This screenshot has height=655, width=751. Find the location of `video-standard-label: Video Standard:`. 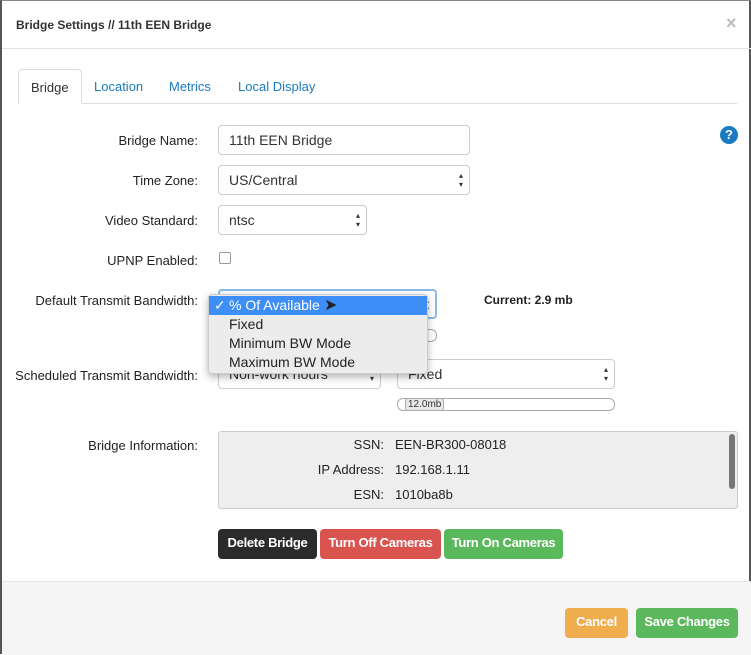

video-standard-label: Video Standard: is located at coordinates (151, 220).